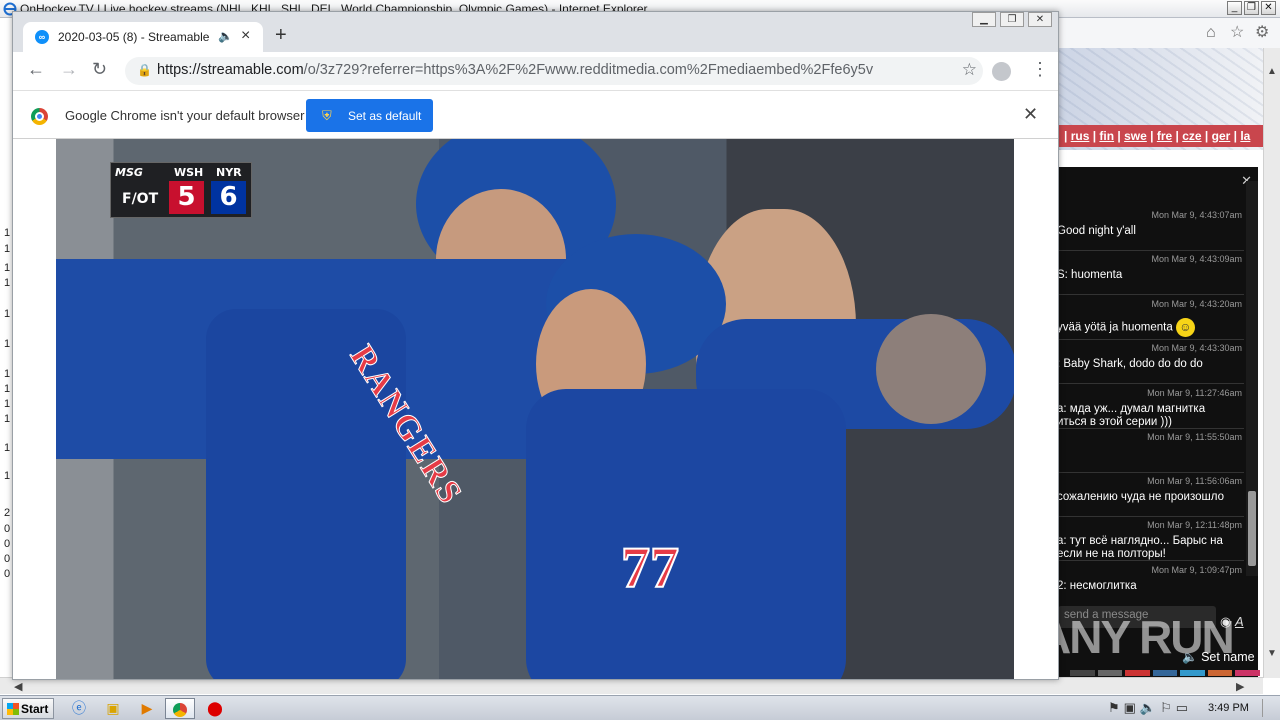 Image resolution: width=1280 pixels, height=720 pixels. I want to click on set-as-default-label: Set as default, so click(385, 116).